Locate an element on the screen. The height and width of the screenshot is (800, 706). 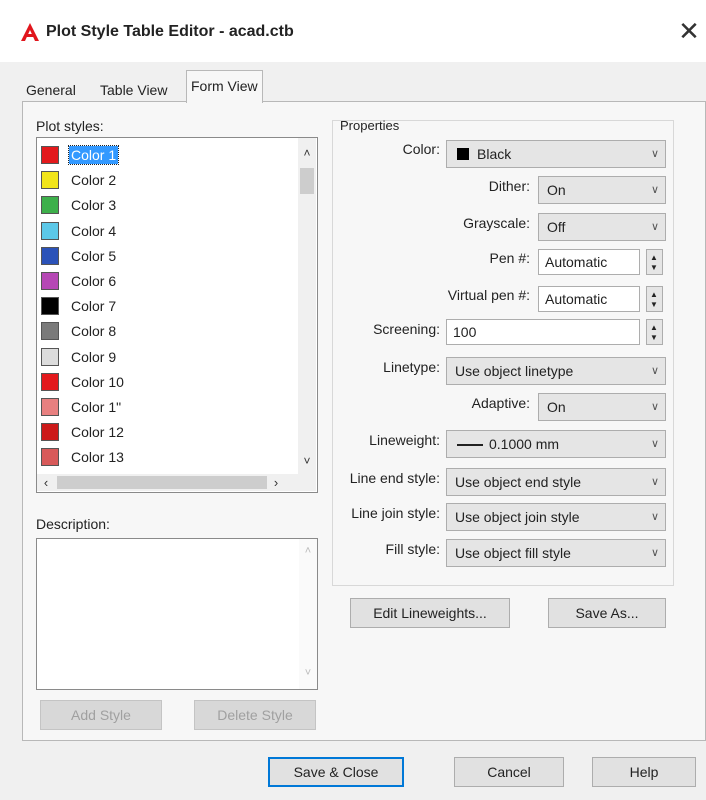
plot-style-item: Color 13 is located at coordinates (166, 457).